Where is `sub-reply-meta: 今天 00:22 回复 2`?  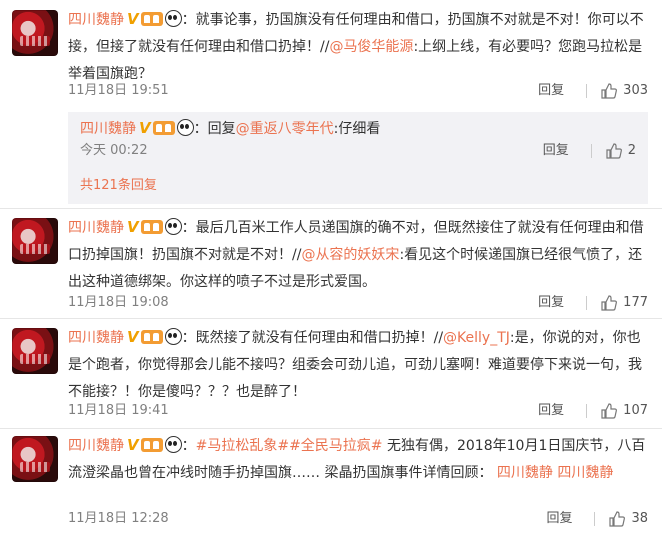
sub-reply-meta: 今天 00:22 回复 2 is located at coordinates (358, 151).